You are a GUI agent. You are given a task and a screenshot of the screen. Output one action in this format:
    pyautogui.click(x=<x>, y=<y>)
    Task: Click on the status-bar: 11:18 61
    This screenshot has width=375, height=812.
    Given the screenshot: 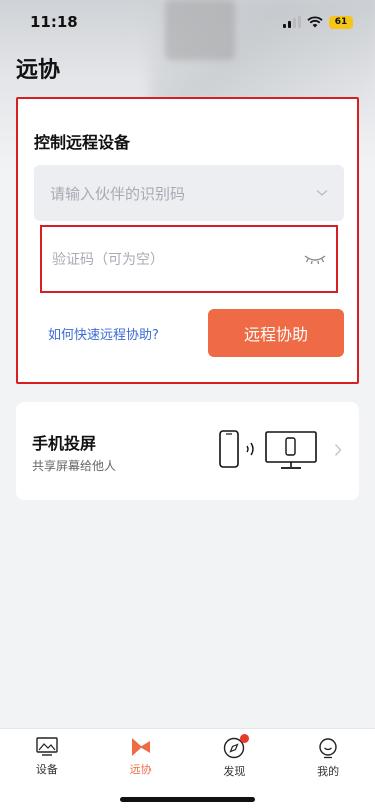 What is the action you would take?
    pyautogui.click(x=187, y=22)
    